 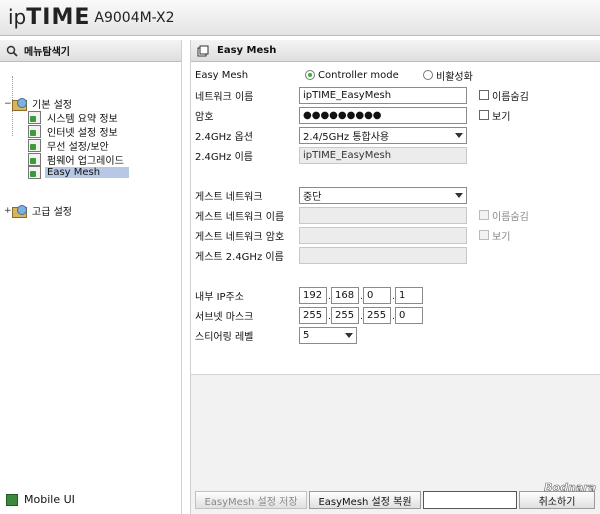 What do you see at coordinates (428, 75) in the screenshot?
I see `radio-unselected-icon` at bounding box center [428, 75].